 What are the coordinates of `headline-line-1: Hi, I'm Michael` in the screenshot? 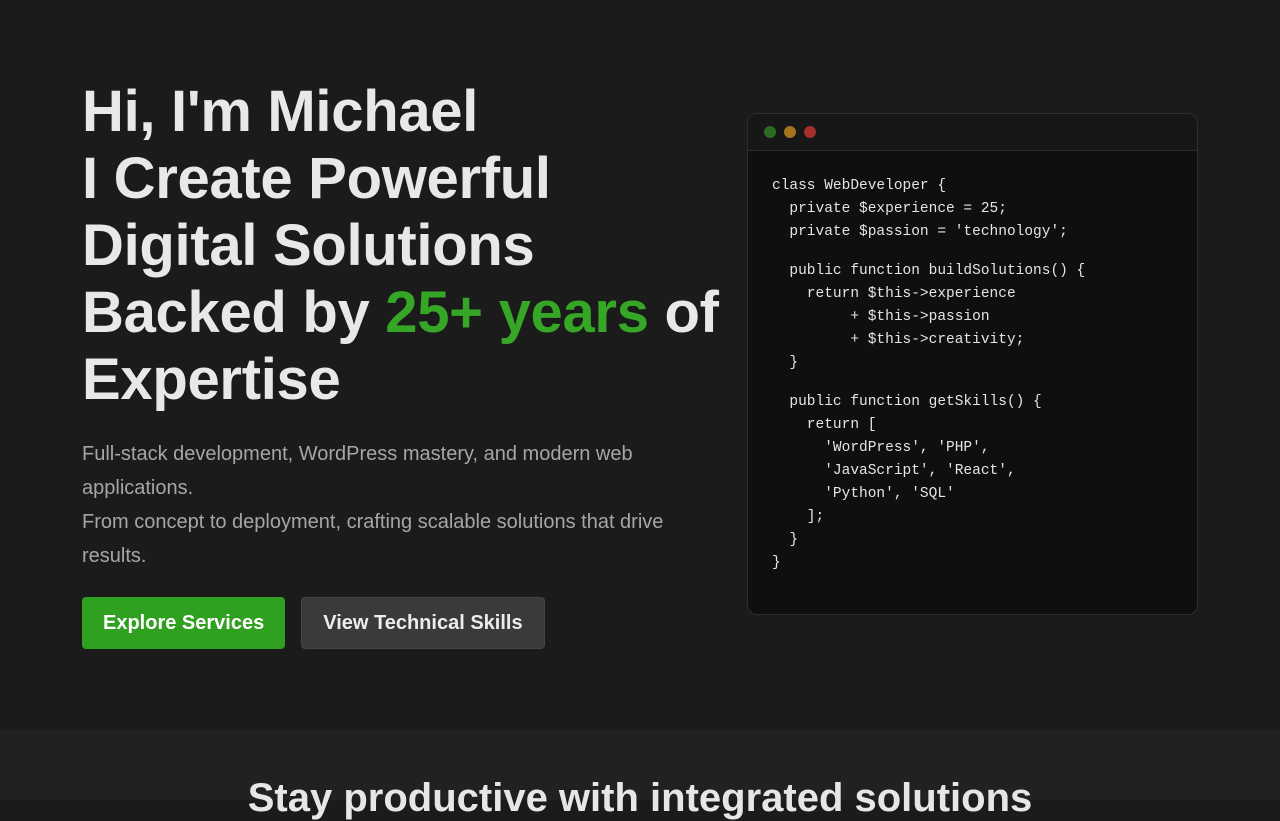 It's located at (280, 111).